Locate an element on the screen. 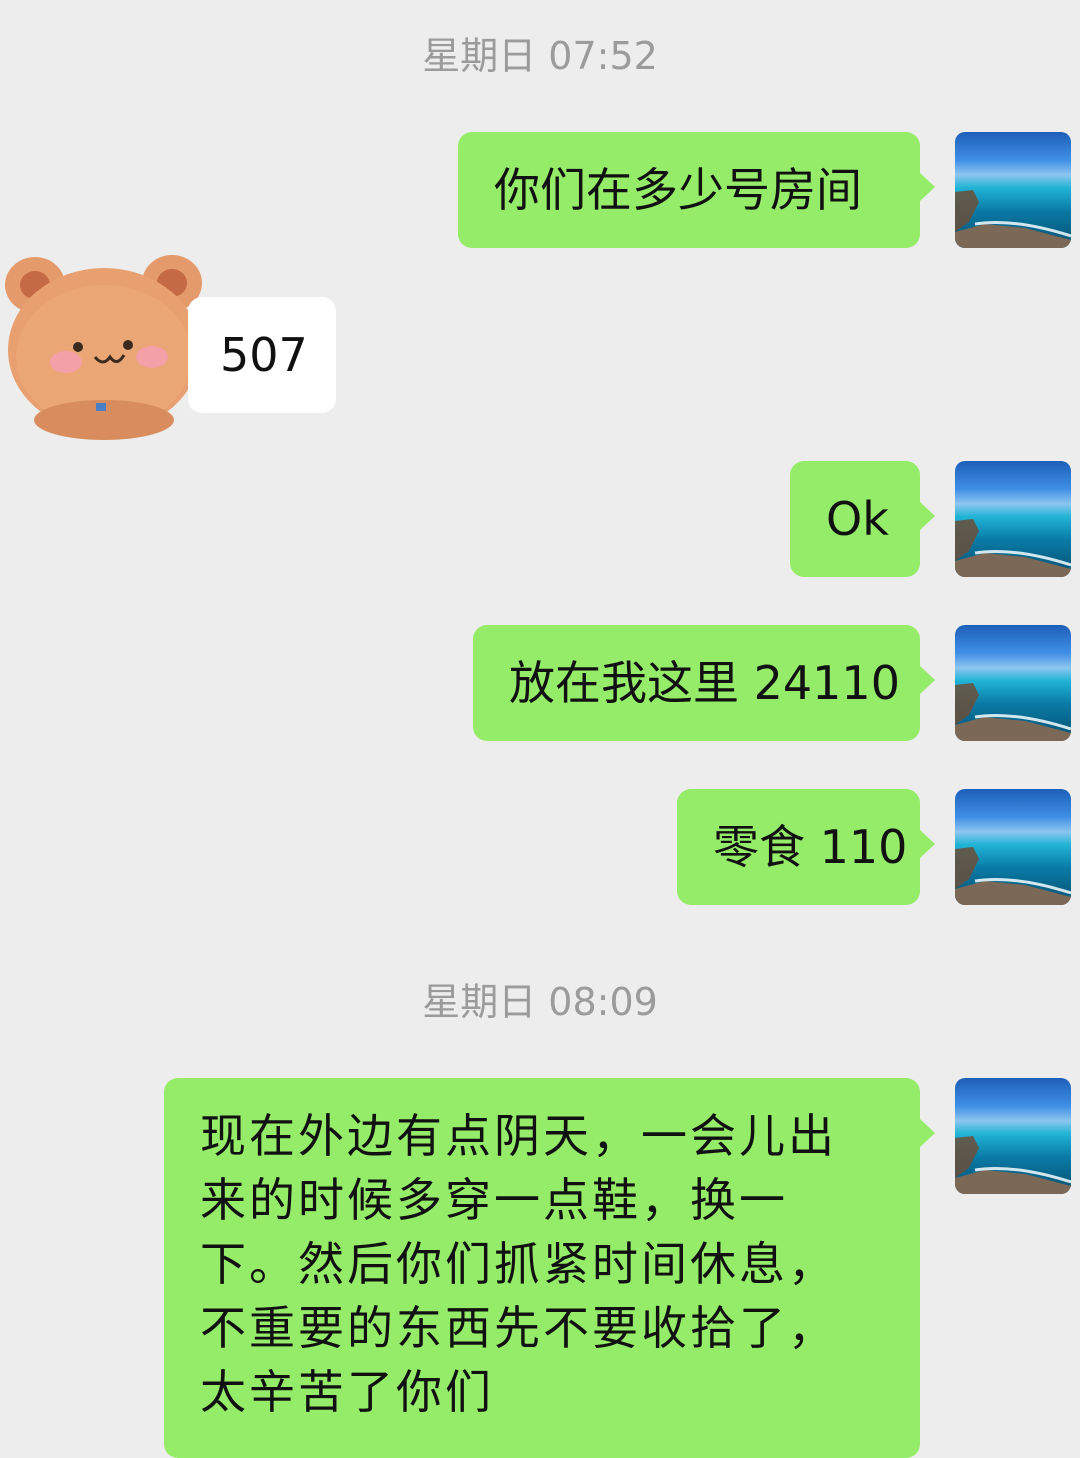 The height and width of the screenshot is (1458, 1080). message-bubble-sent: Ok is located at coordinates (862, 519).